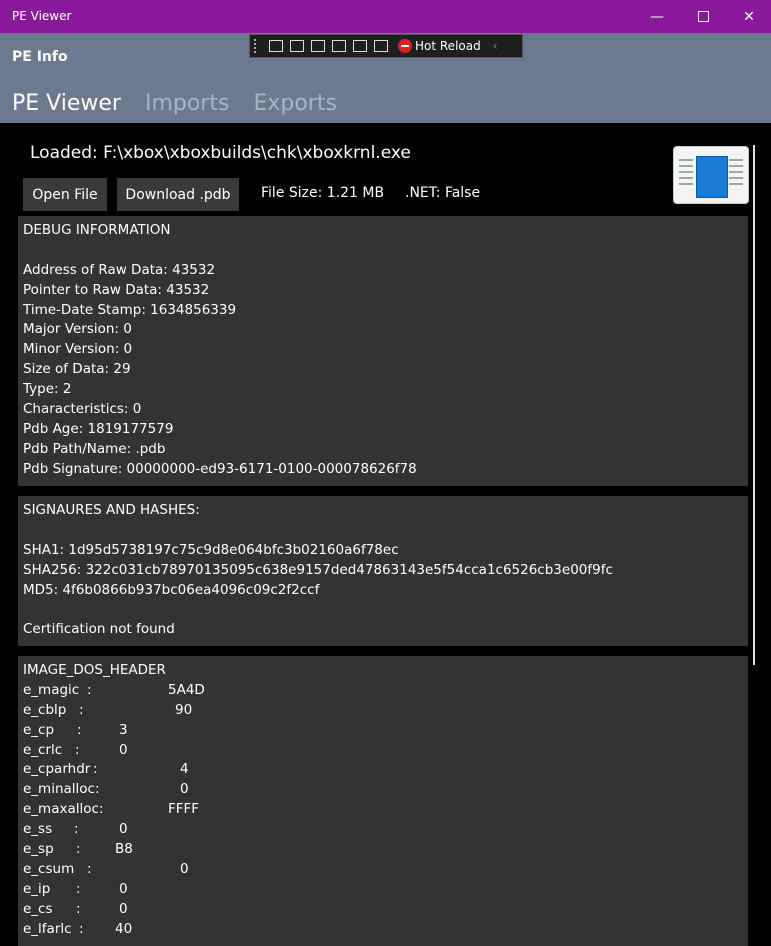 The width and height of the screenshot is (771, 946). What do you see at coordinates (276, 46) in the screenshot?
I see `live-visual-tree-icon` at bounding box center [276, 46].